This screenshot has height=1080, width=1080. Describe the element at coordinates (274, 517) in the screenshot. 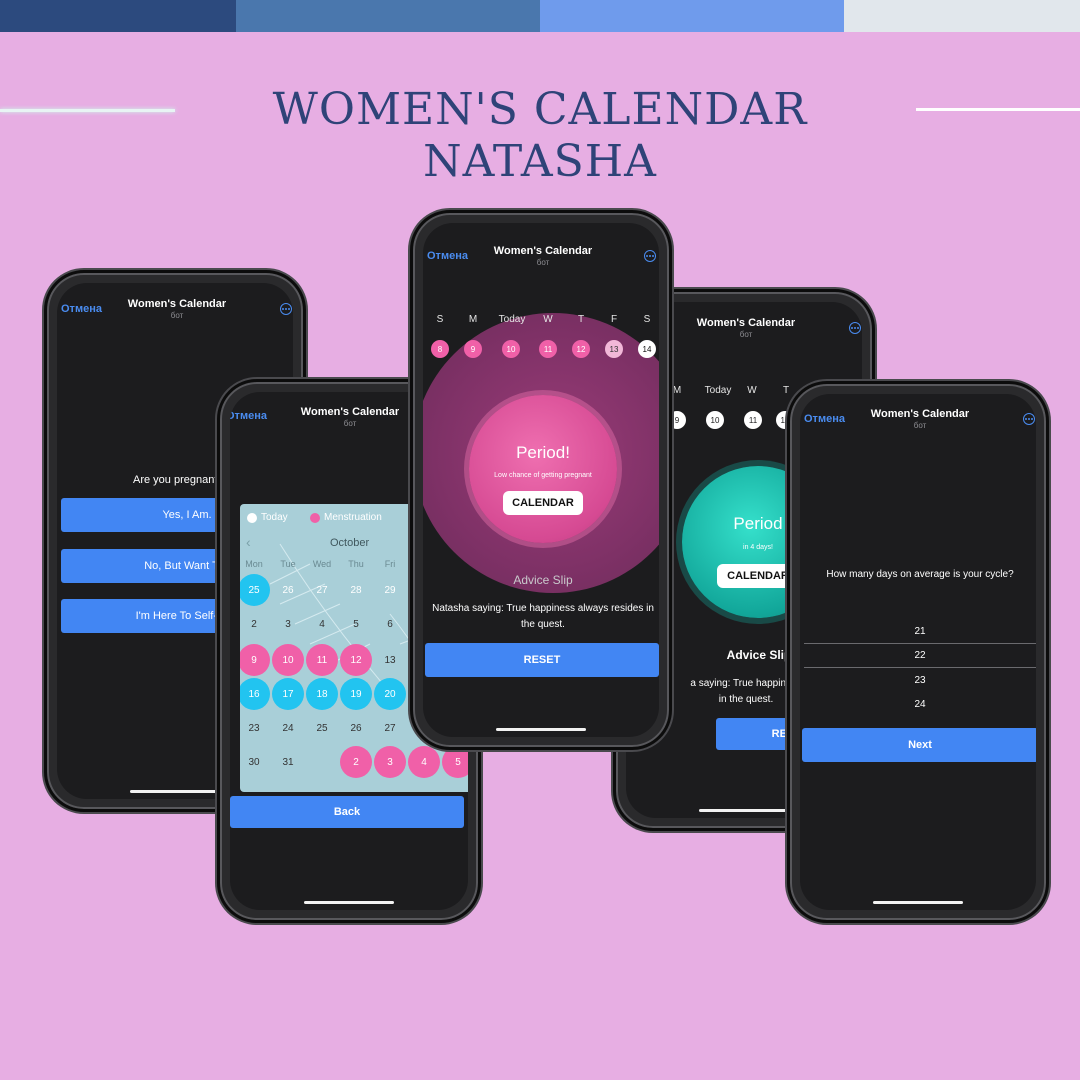

I see `legend-today-label: Today` at that location.